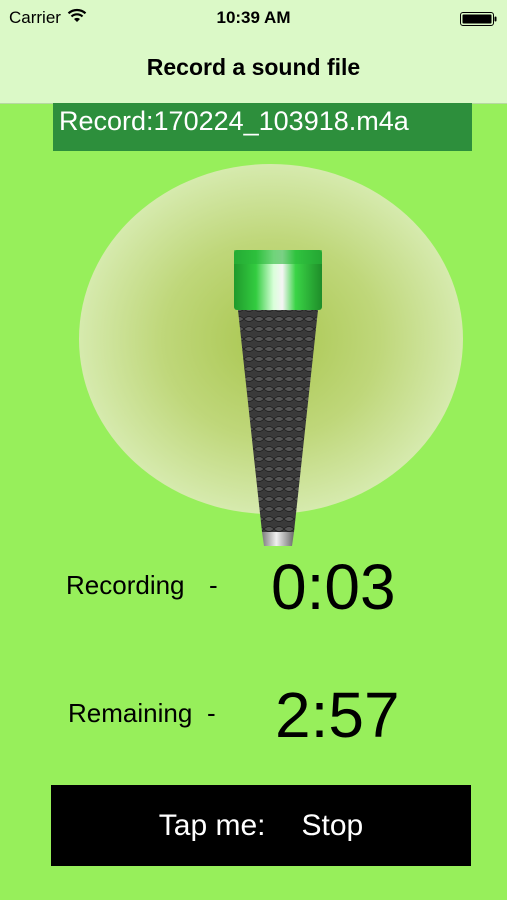 This screenshot has width=507, height=900. Describe the element at coordinates (130, 713) in the screenshot. I see `remaining-label: Remaining` at that location.